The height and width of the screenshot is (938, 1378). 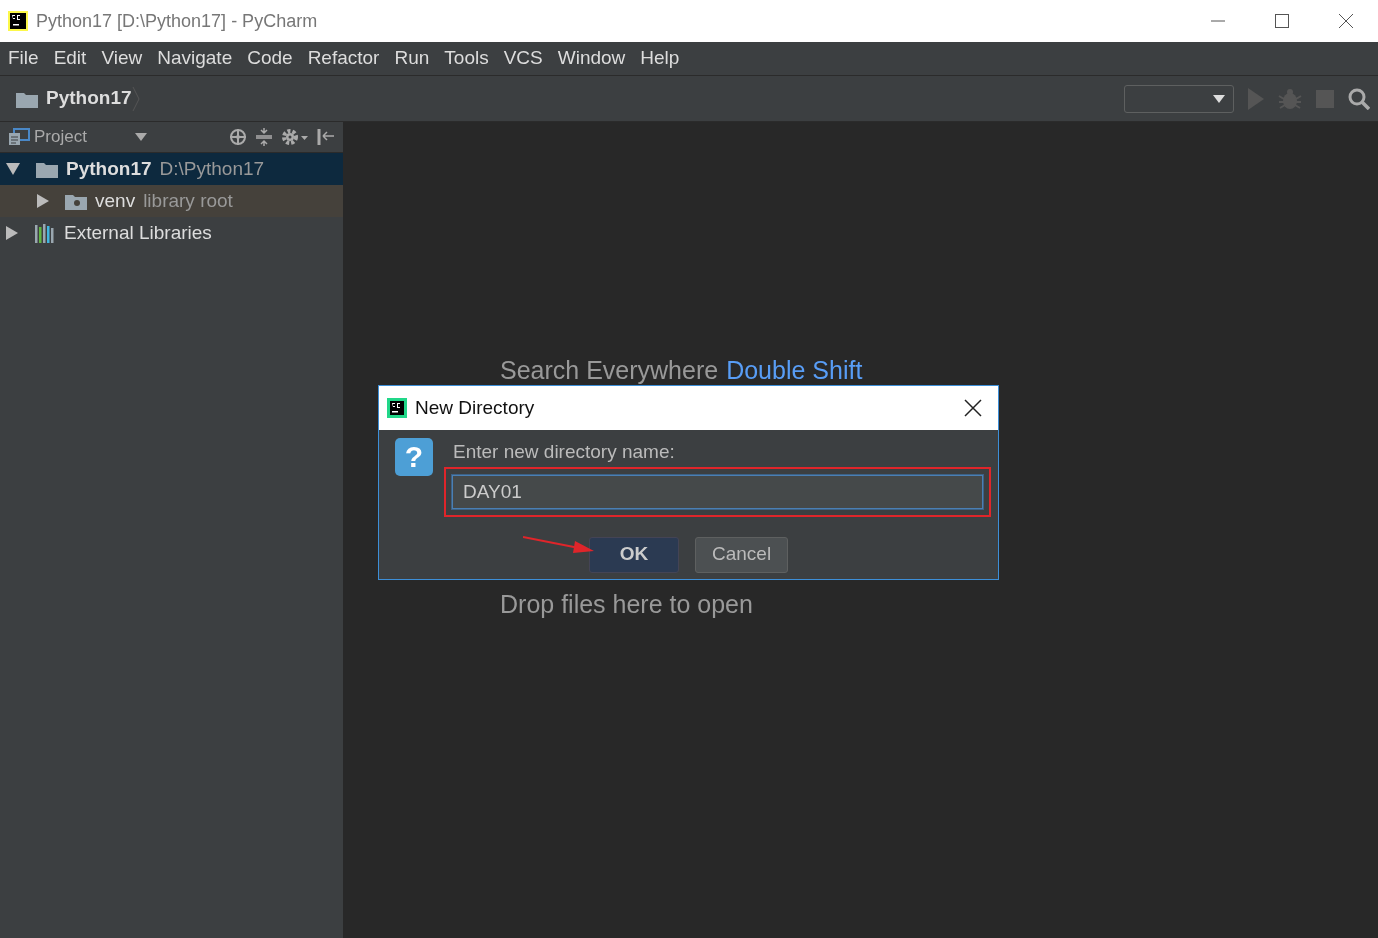 I want to click on hide-panel-icon, so click(x=326, y=137).